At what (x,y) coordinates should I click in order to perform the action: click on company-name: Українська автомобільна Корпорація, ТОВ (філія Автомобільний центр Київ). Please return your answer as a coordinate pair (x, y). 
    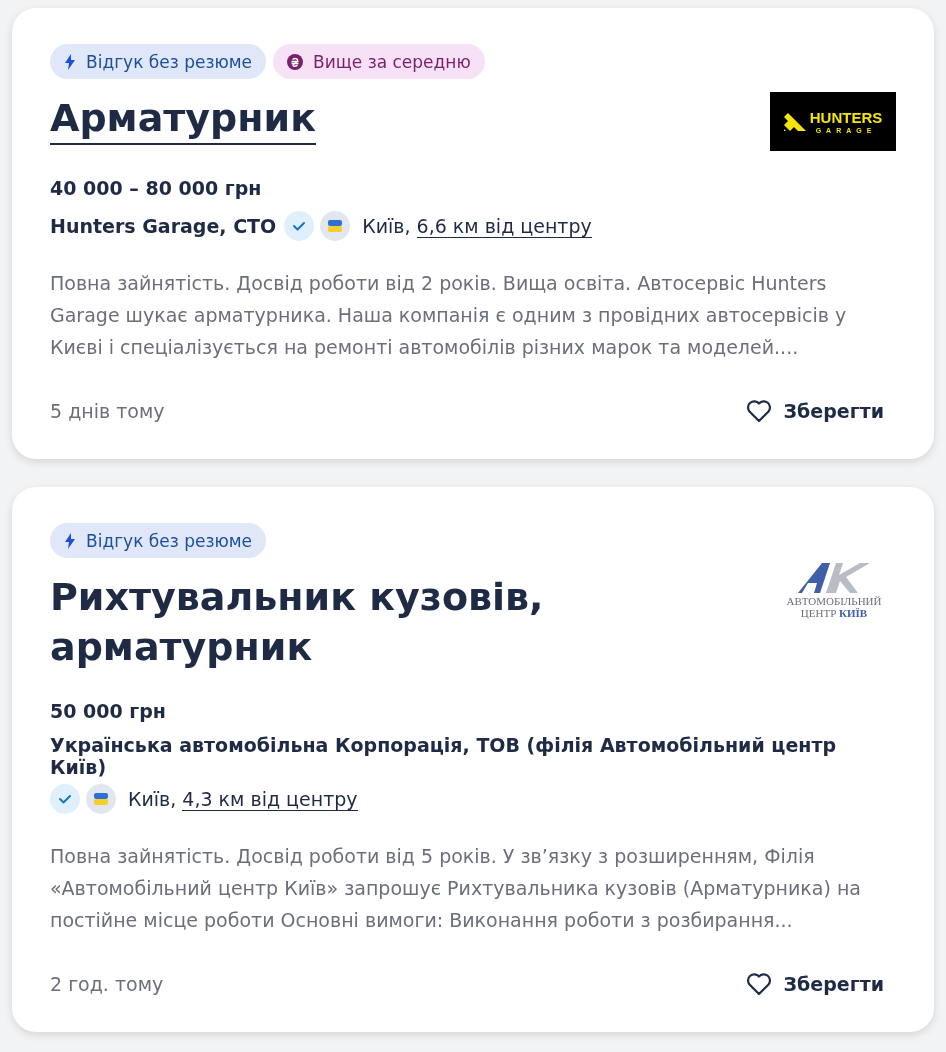
    Looking at the image, I should click on (444, 756).